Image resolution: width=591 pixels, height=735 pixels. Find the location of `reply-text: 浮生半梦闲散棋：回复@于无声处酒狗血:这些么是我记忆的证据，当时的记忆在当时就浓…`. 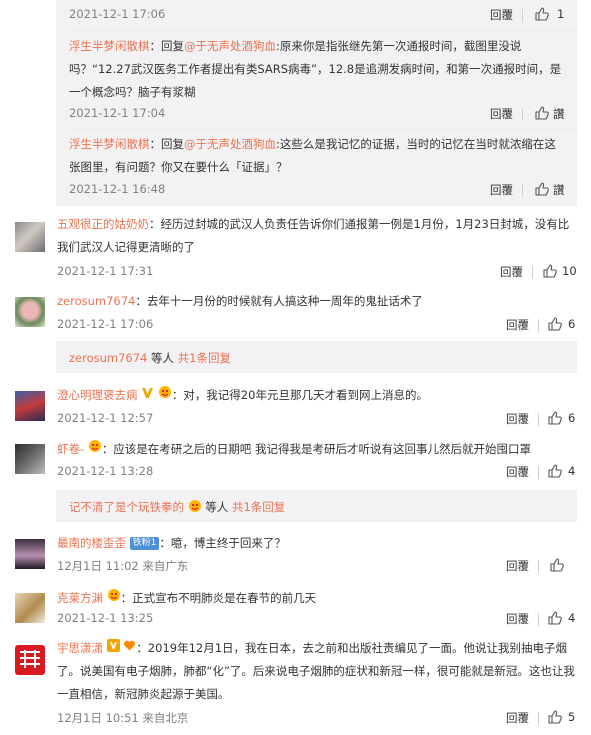

reply-text: 浮生半梦闲散棋：回复@于无声处酒狗血:这些么是我记忆的证据，当时的记忆在当时就浓… is located at coordinates (312, 155).